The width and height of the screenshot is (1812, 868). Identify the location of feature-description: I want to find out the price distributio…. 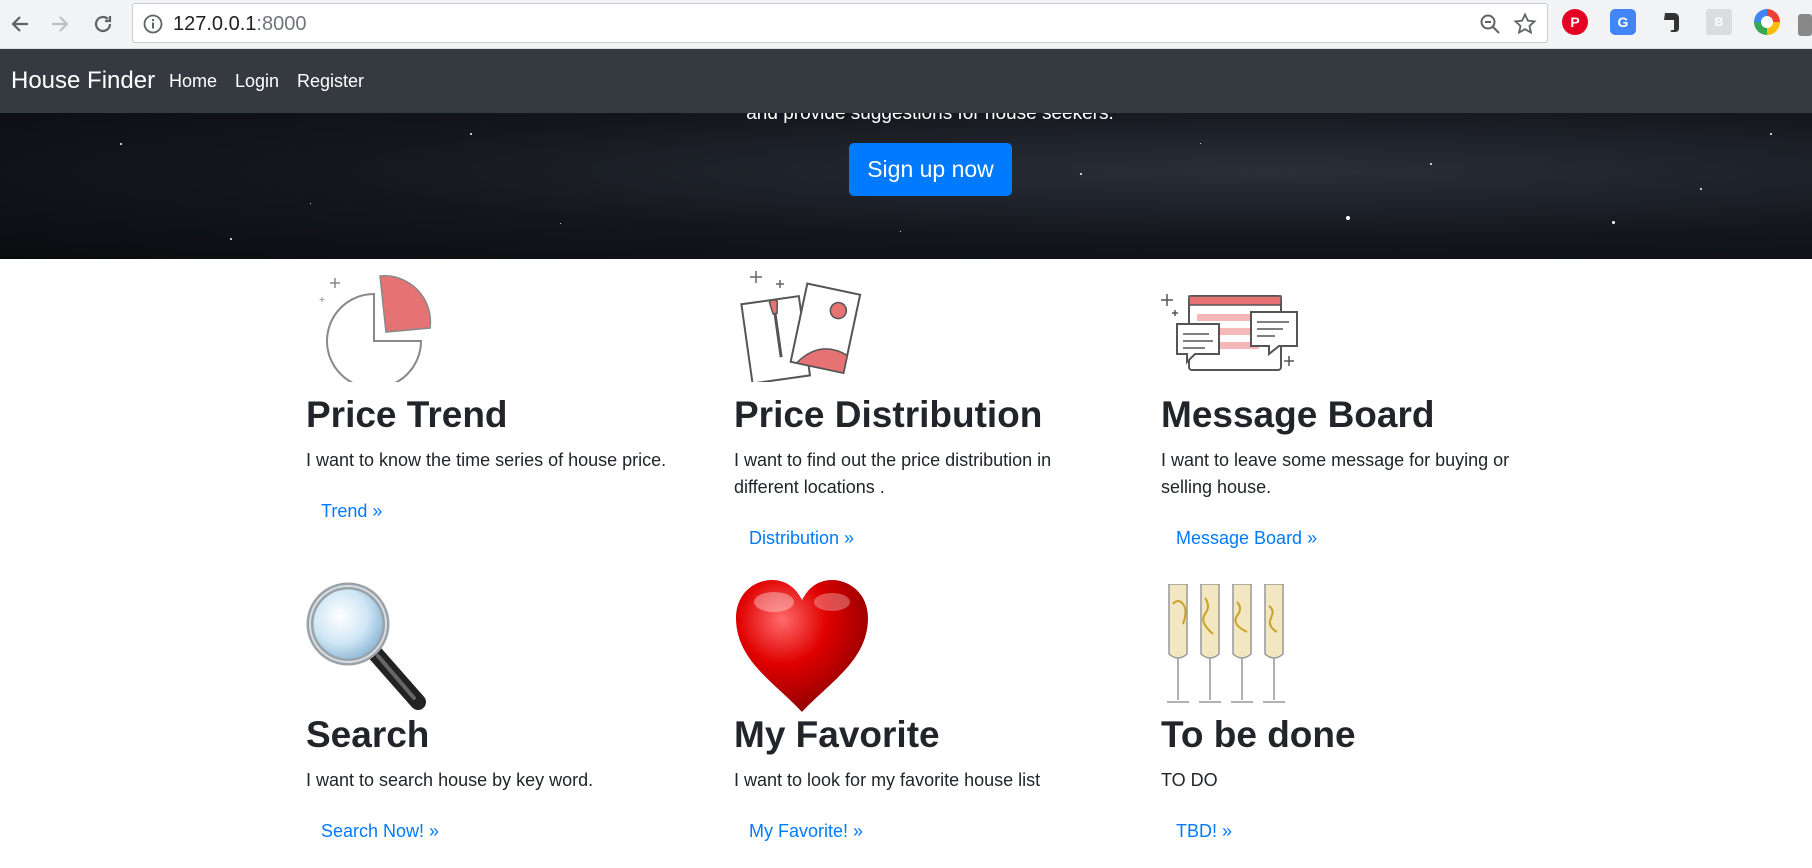
(893, 473).